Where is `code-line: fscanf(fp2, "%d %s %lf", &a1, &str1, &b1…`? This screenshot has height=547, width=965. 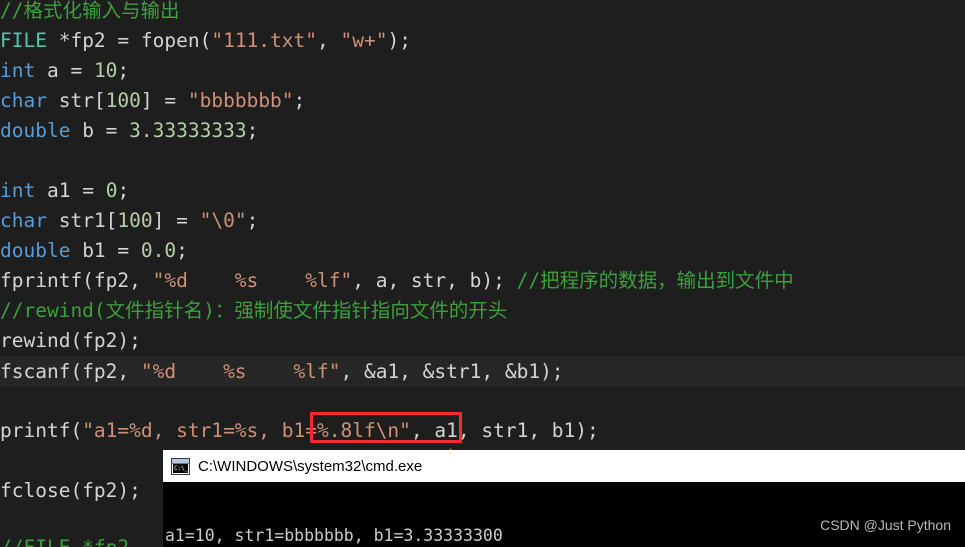
code-line: fscanf(fp2, "%d %s %lf", &a1, &str1, &b1… is located at coordinates (482, 371).